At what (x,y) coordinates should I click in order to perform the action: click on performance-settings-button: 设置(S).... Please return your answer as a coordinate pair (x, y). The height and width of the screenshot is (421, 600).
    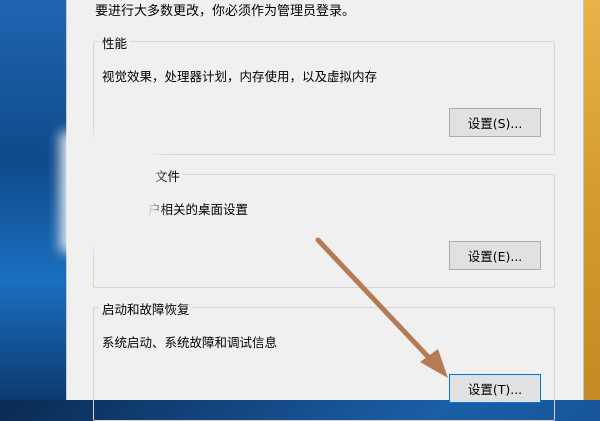
    Looking at the image, I should click on (495, 122).